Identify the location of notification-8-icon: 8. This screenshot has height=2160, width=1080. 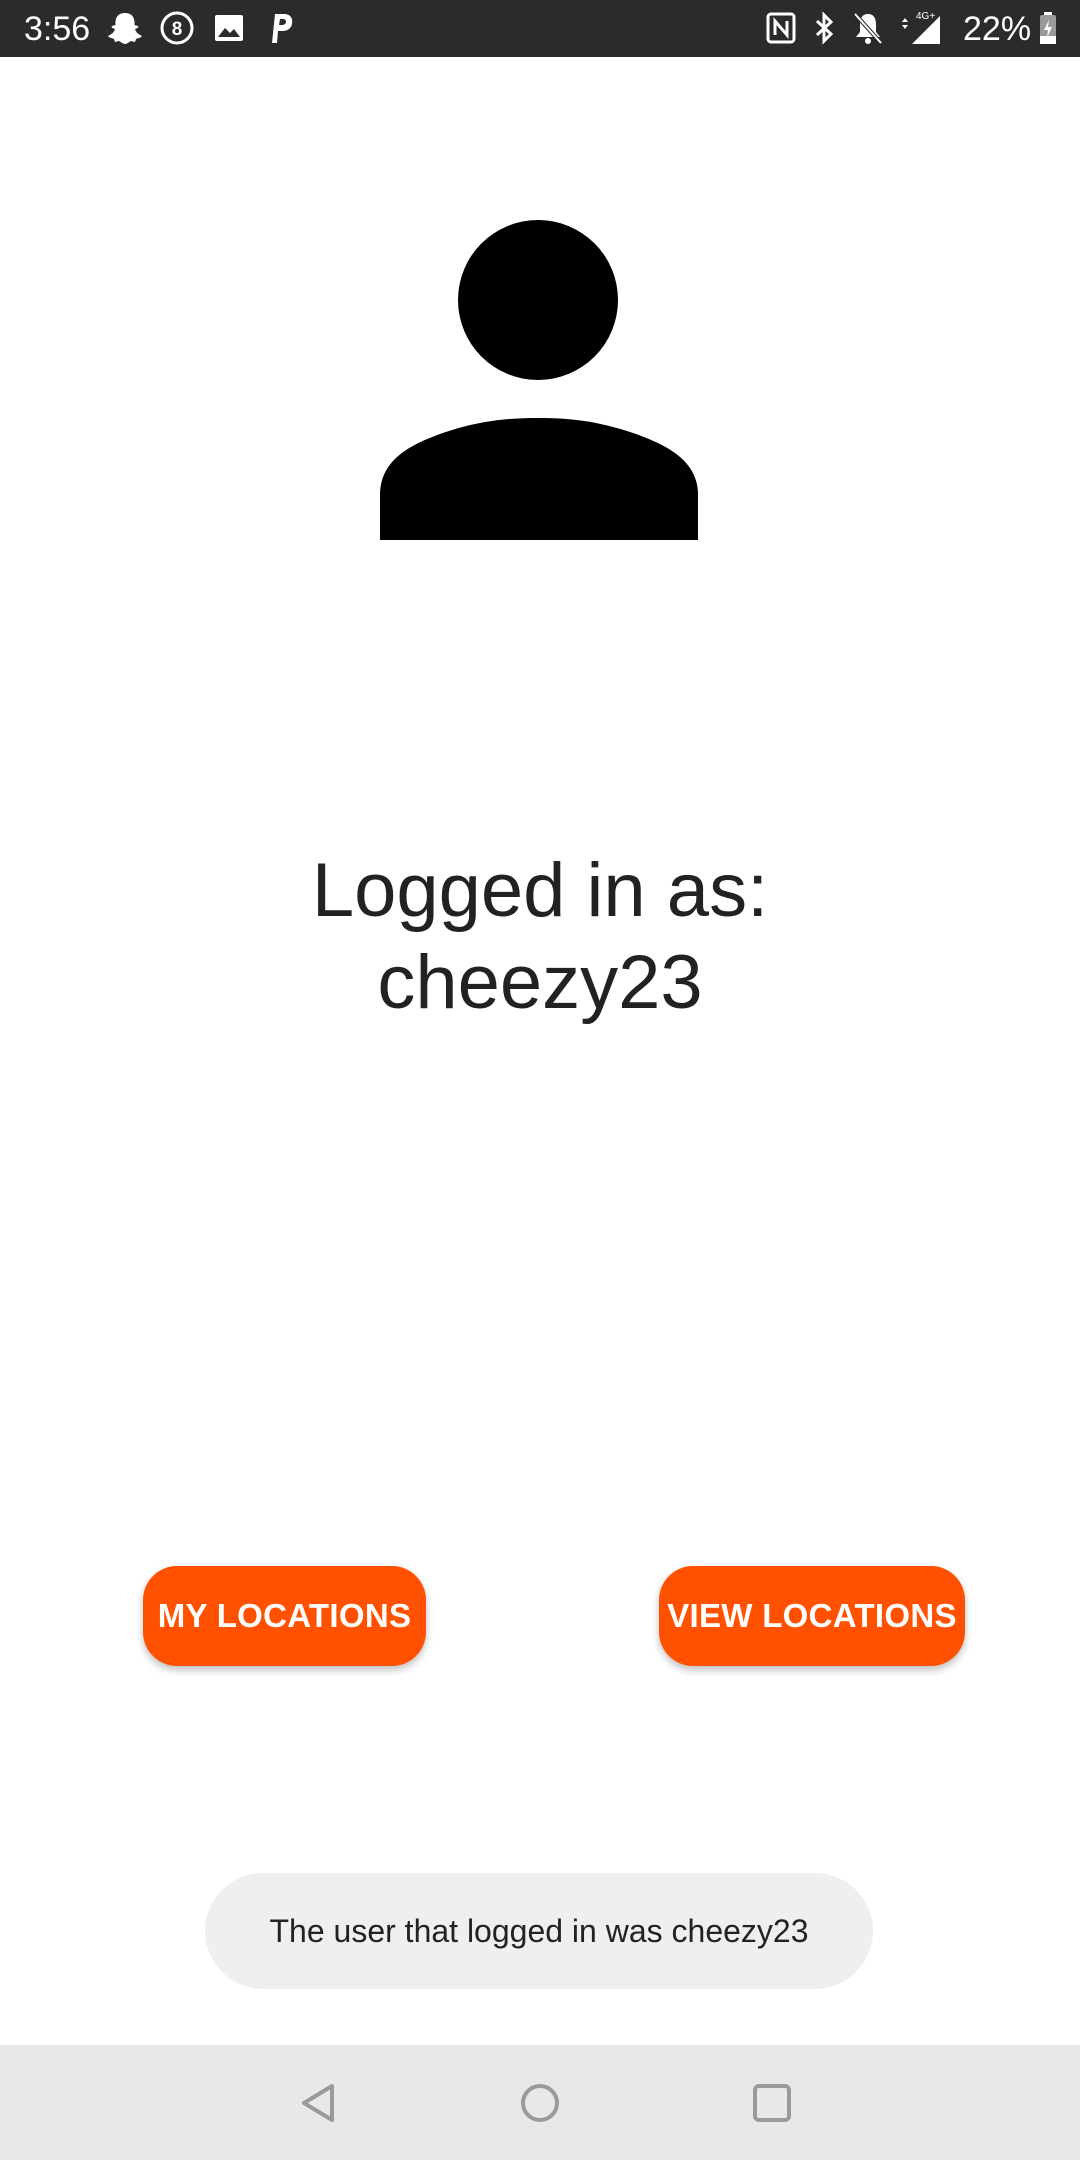
(177, 28).